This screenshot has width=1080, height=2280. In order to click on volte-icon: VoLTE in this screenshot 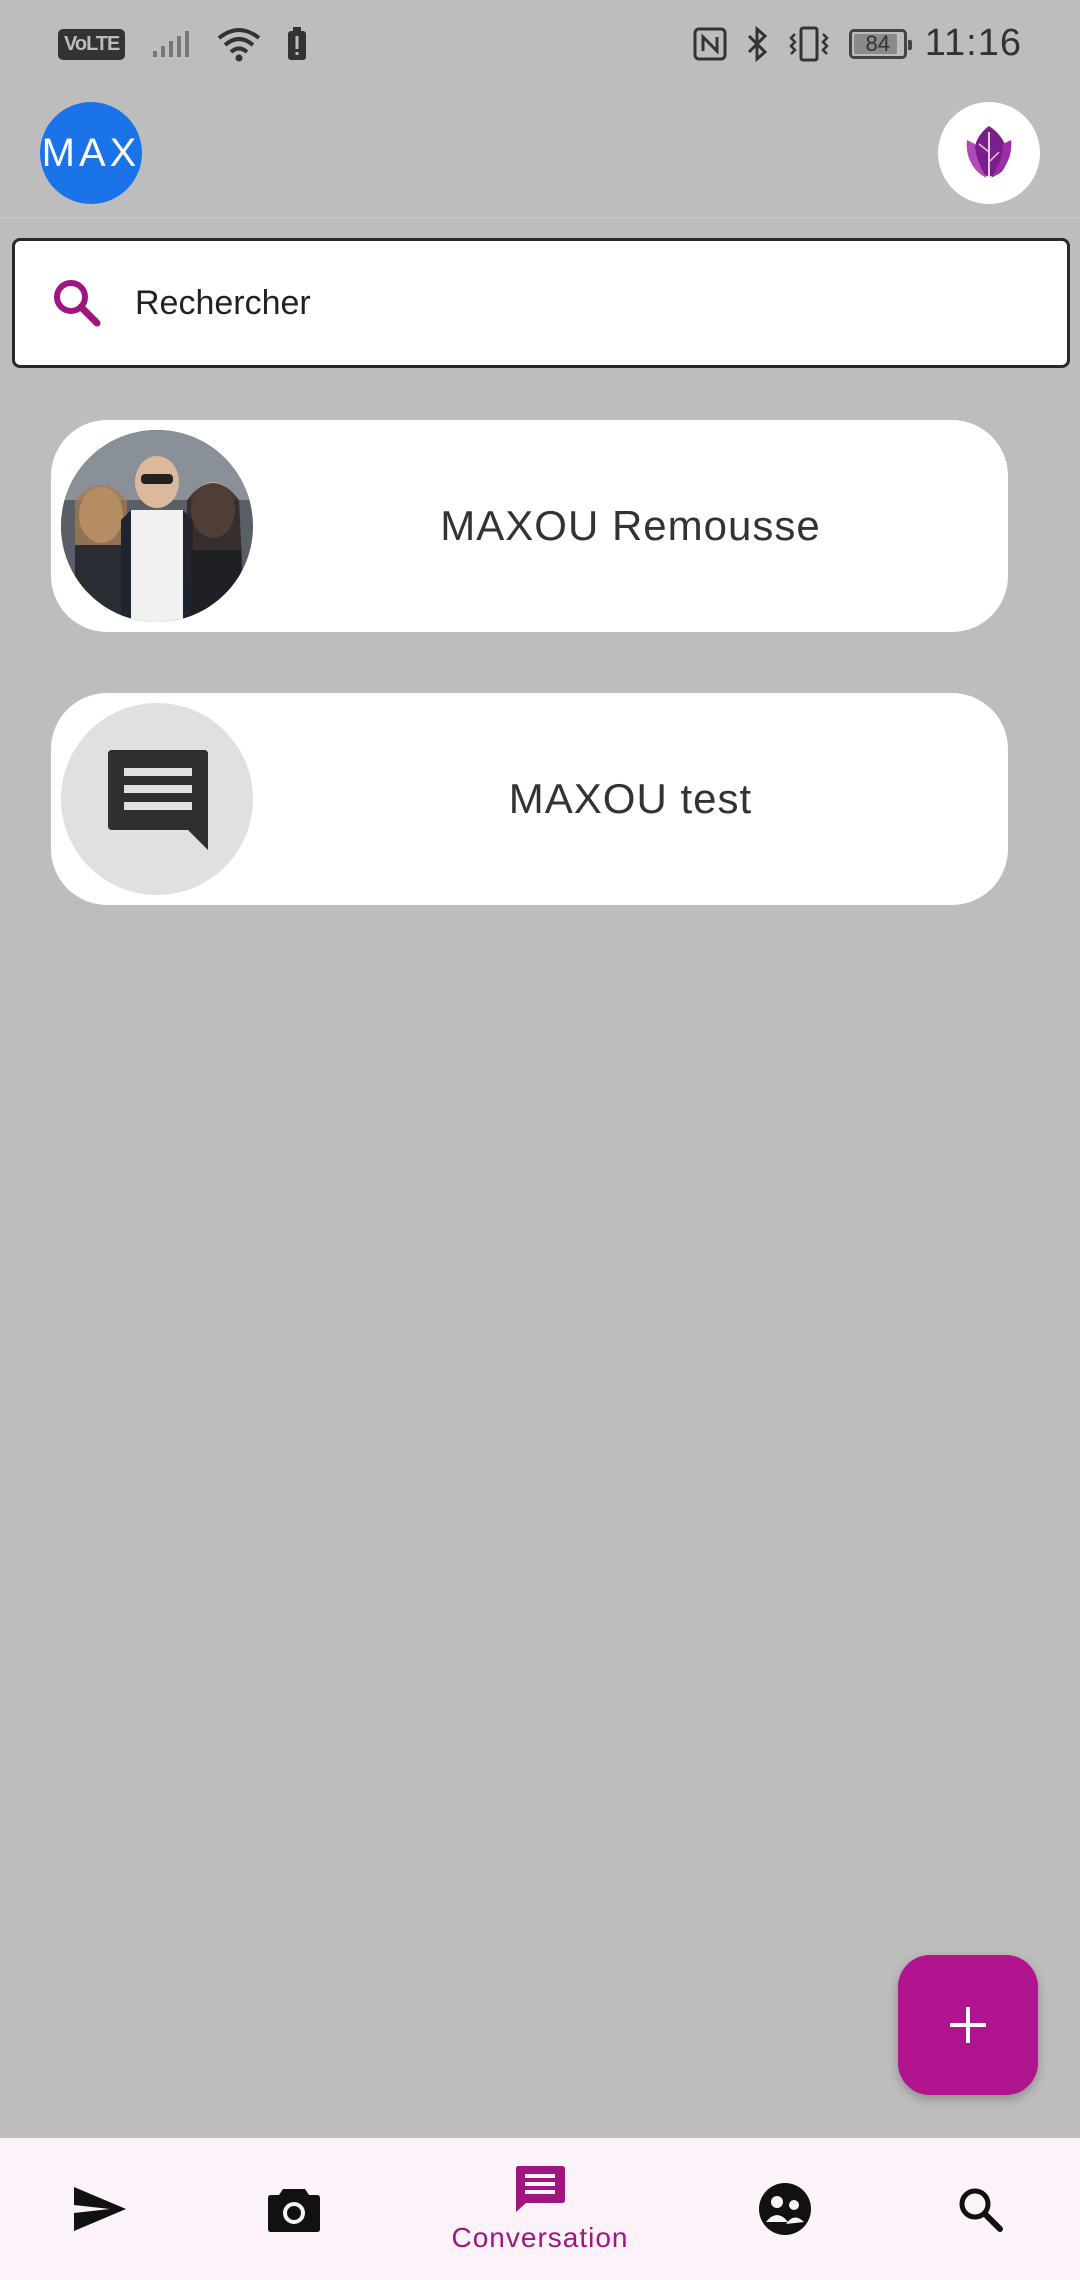, I will do `click(92, 44)`.